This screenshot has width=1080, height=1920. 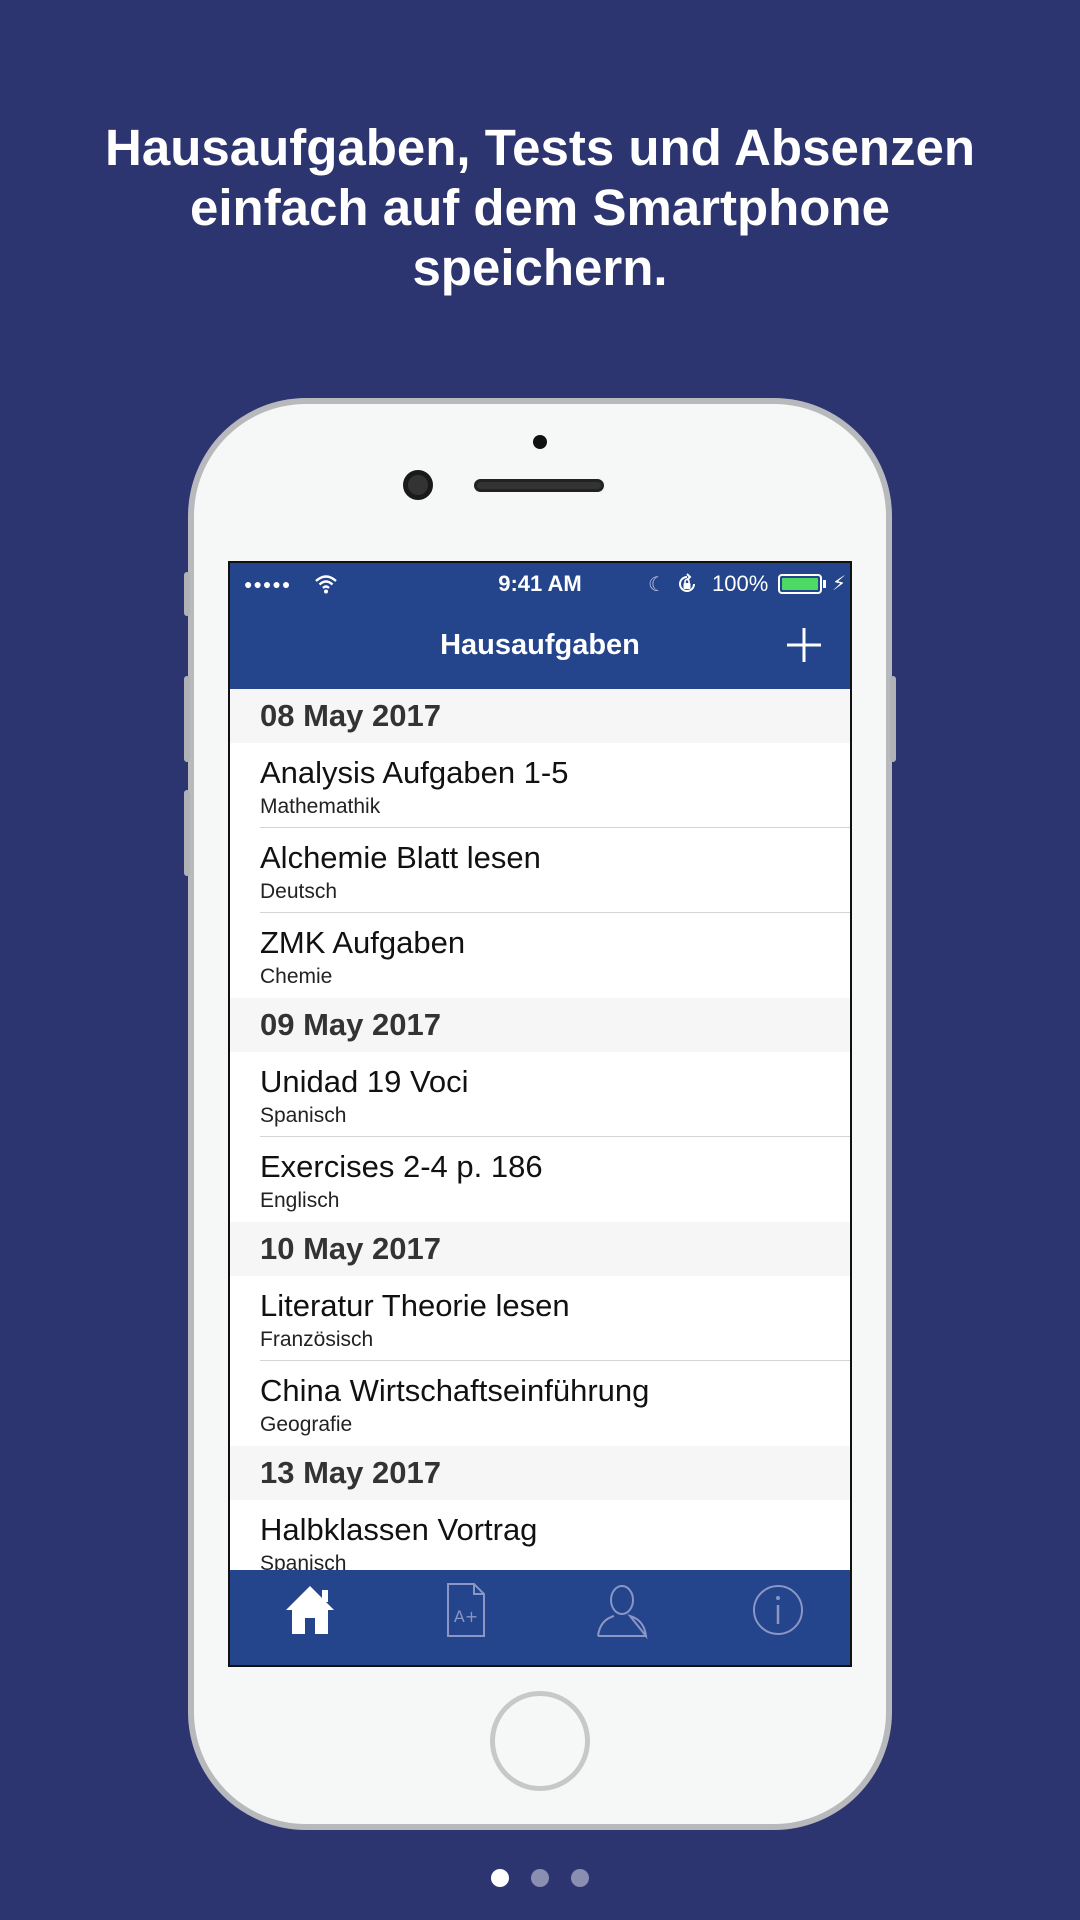 I want to click on headline-line-3: speichern., so click(x=540, y=267).